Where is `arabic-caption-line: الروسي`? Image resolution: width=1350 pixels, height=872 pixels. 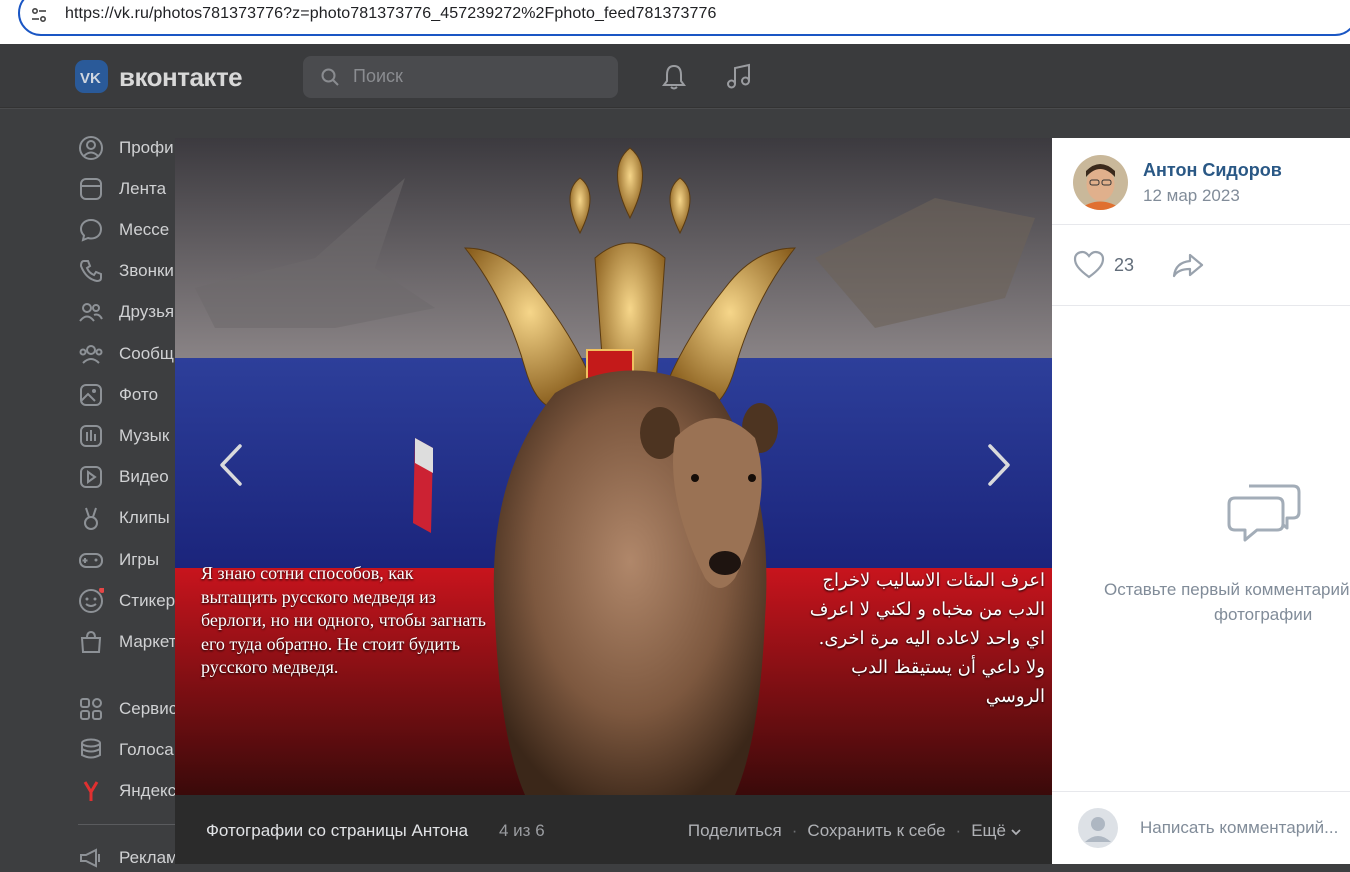
arabic-caption-line: الروسي is located at coordinates (1015, 696).